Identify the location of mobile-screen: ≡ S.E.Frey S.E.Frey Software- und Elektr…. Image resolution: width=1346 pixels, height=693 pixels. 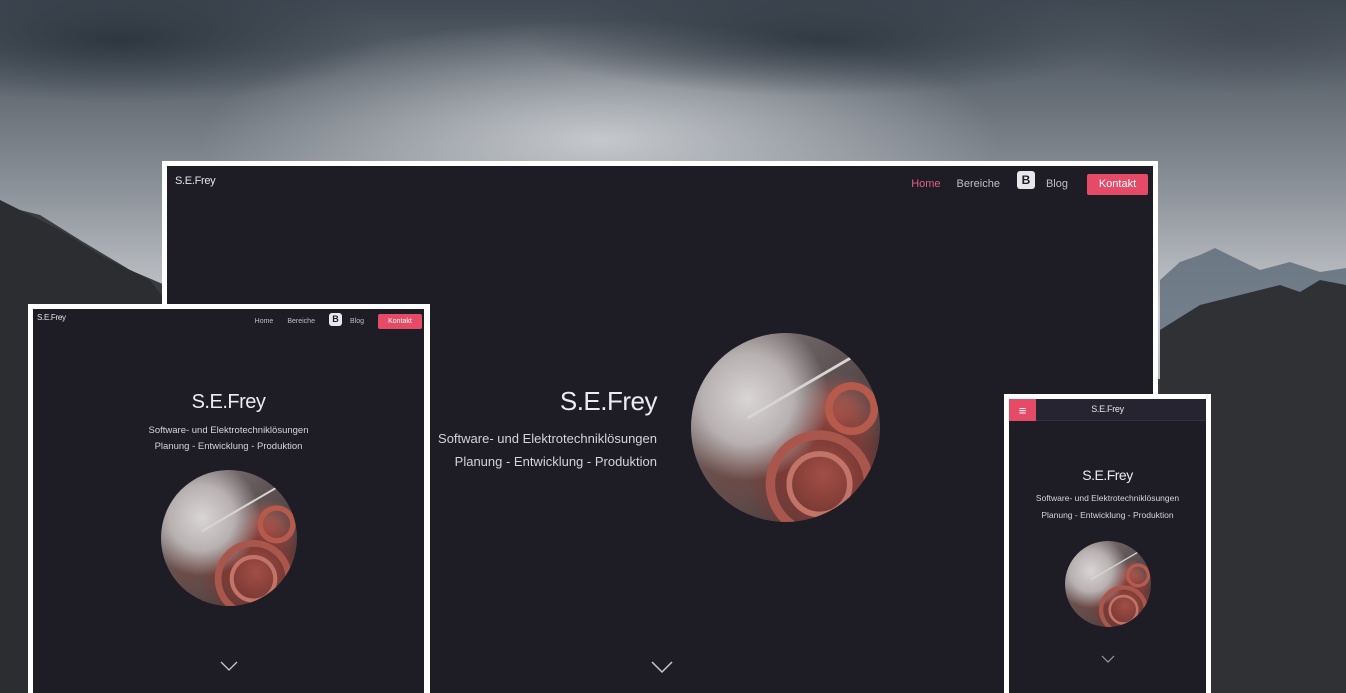
(1107, 546).